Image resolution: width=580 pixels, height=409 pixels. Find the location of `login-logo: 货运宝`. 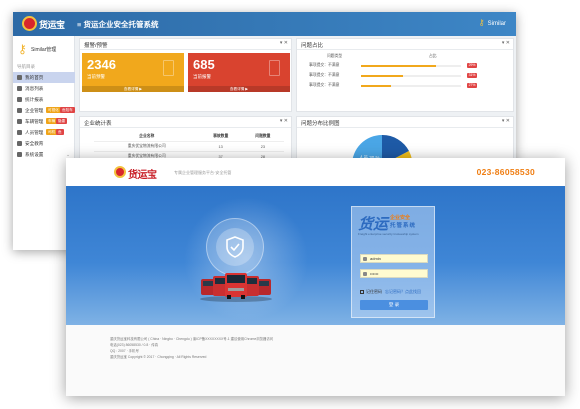

login-logo: 货运宝 is located at coordinates (142, 173).